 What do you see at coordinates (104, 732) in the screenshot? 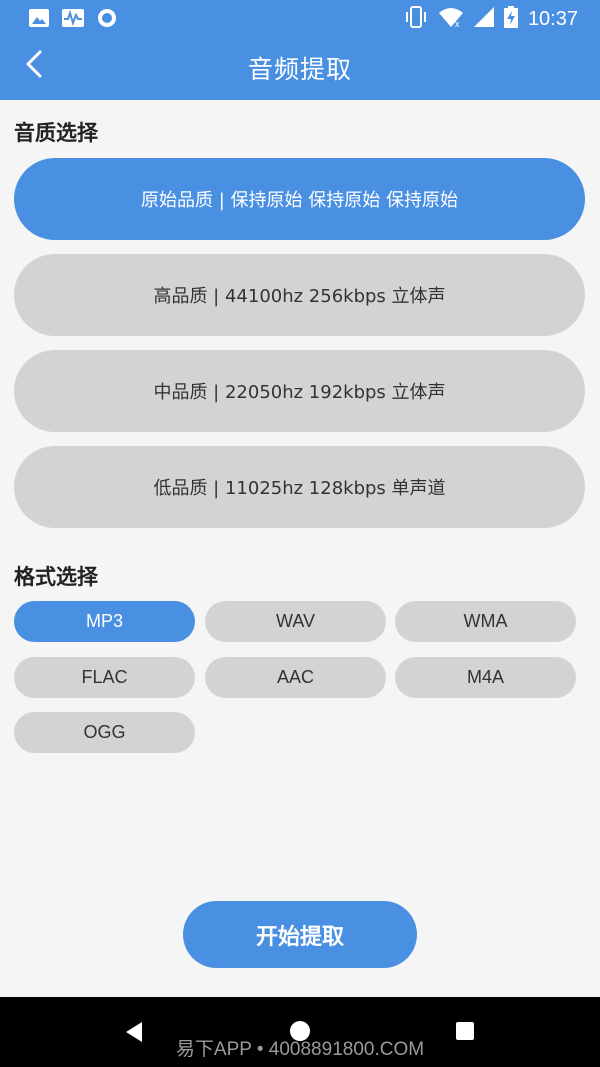
I see `format-option-ogg: OGG` at bounding box center [104, 732].